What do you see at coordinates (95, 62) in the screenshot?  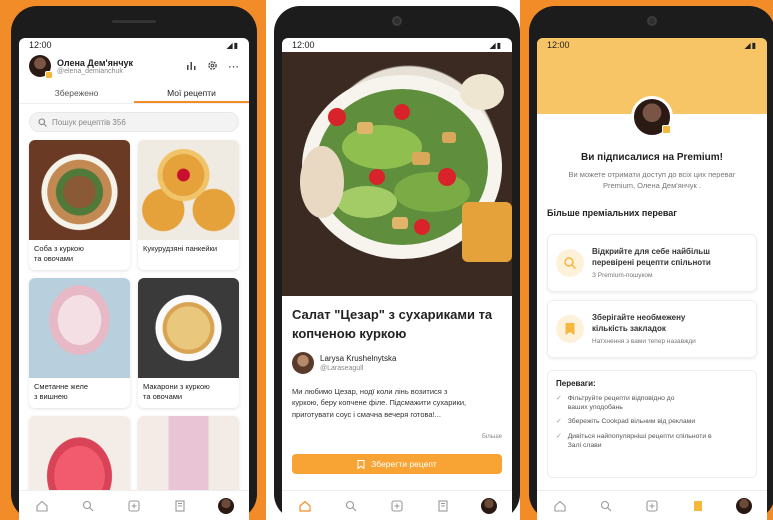 I see `user-name: Олена Дем'янчук` at bounding box center [95, 62].